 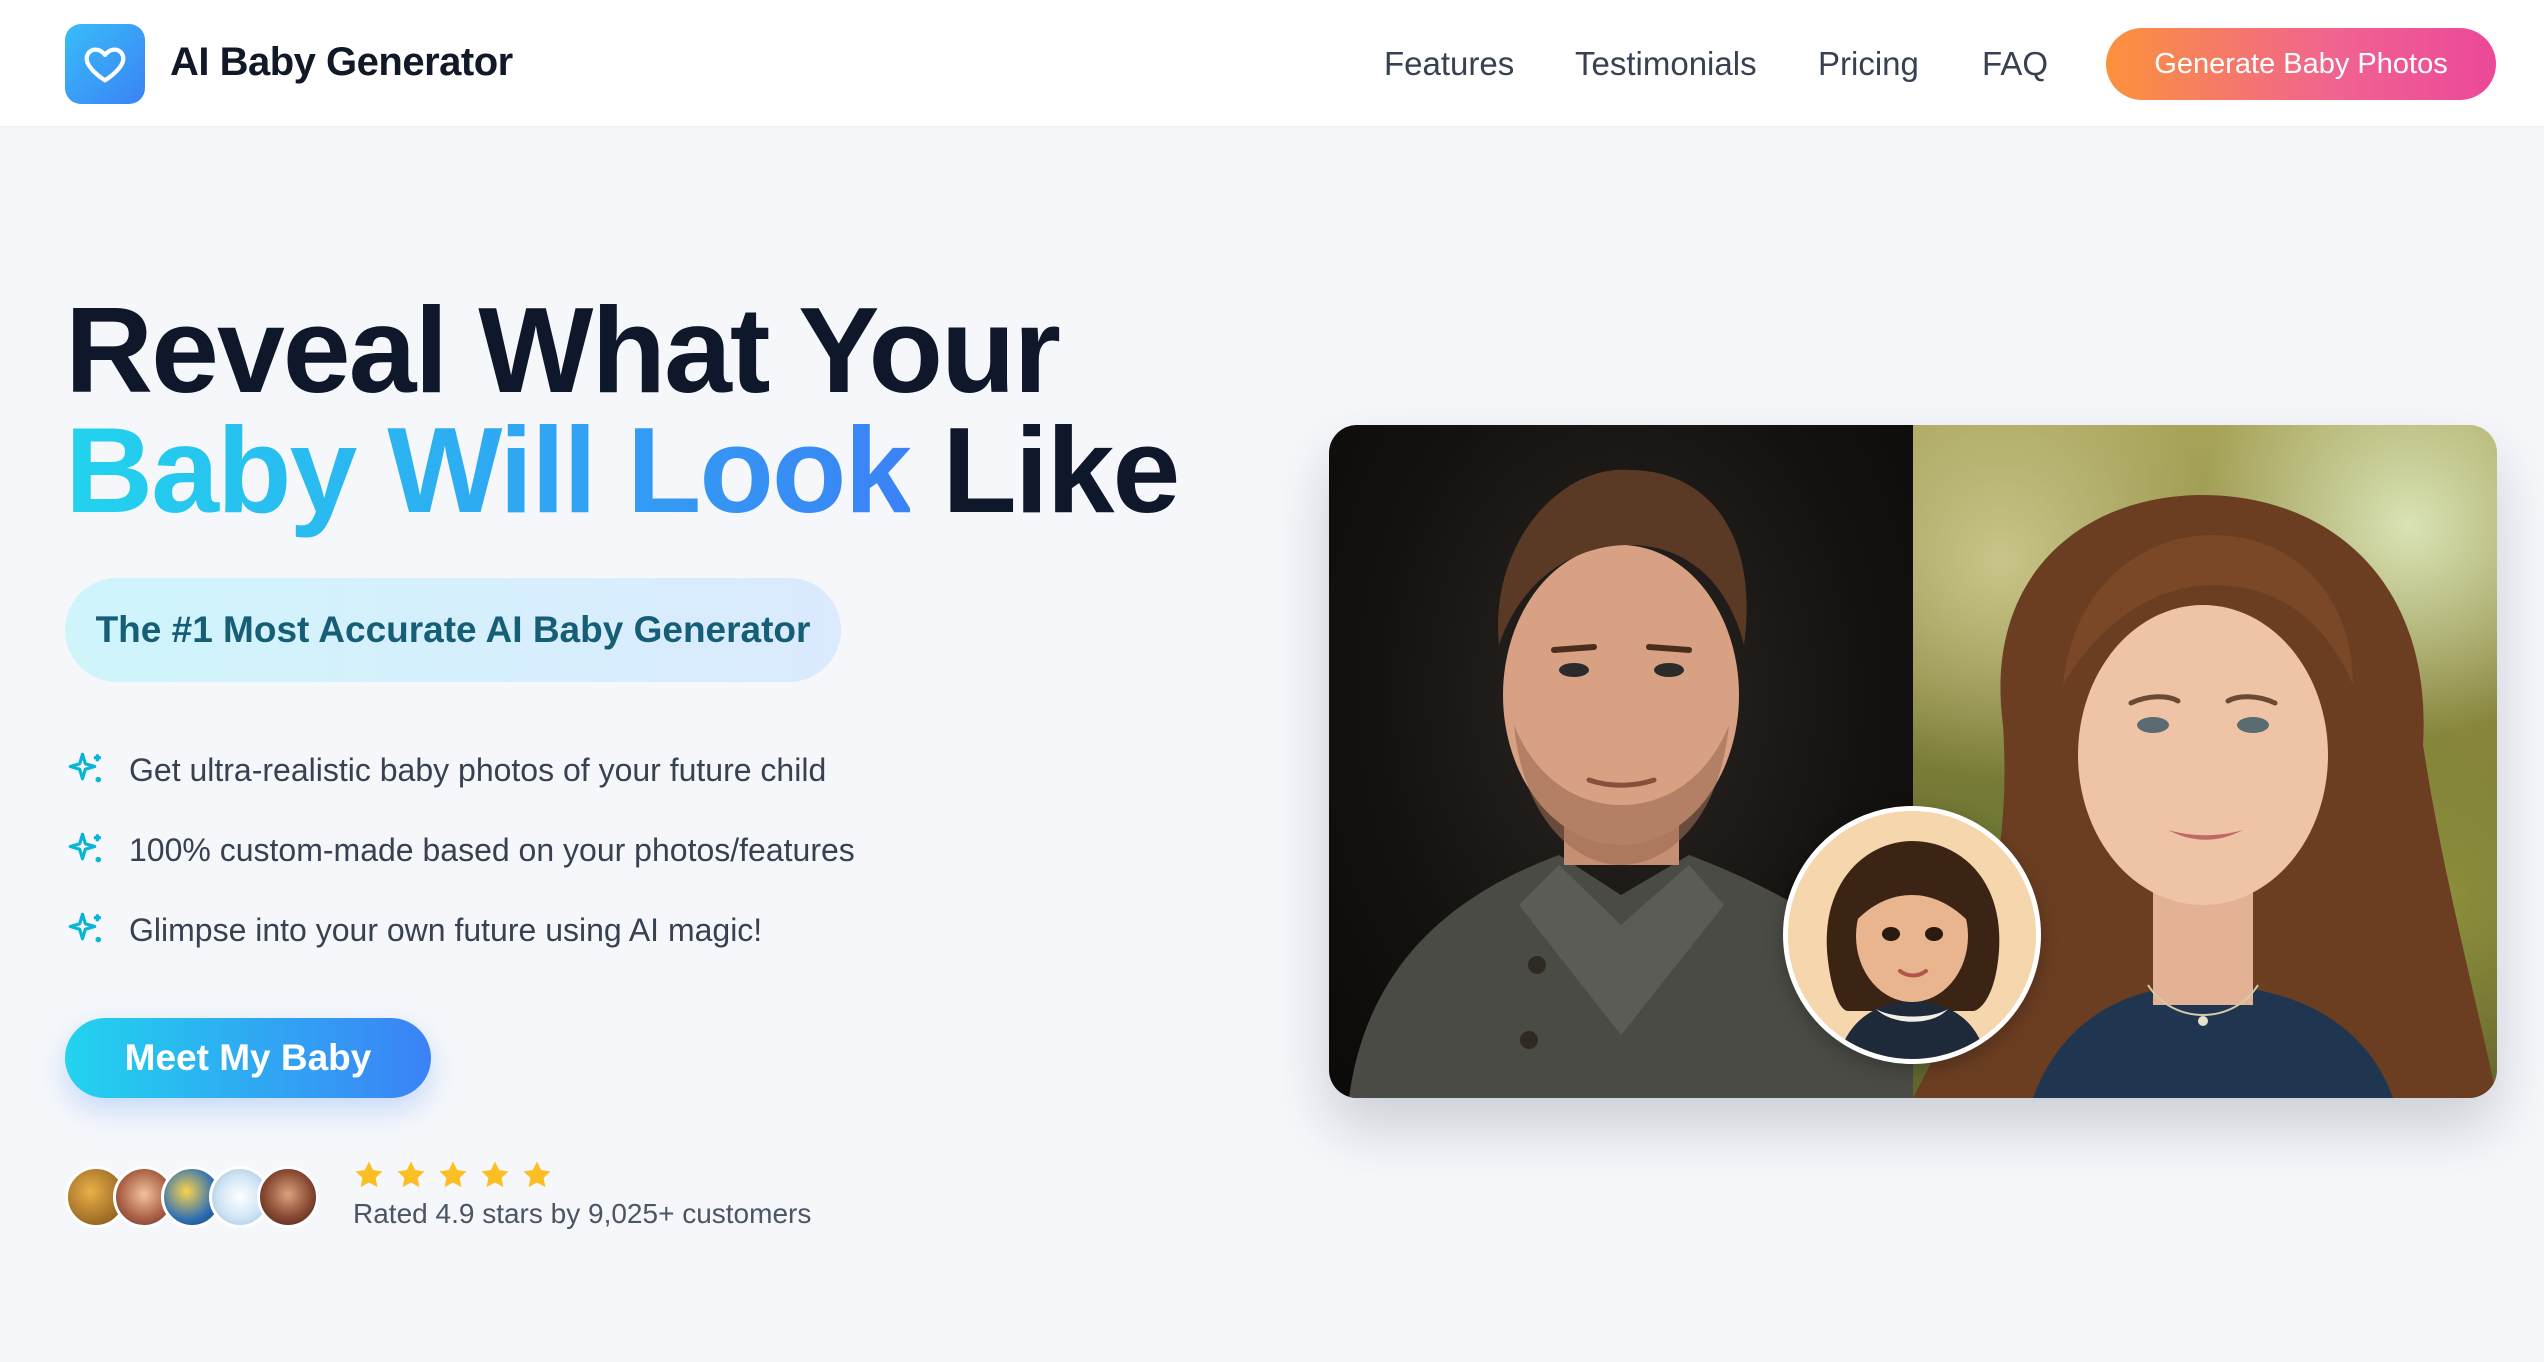 I want to click on nav-pricing: Pricing, so click(x=1868, y=64).